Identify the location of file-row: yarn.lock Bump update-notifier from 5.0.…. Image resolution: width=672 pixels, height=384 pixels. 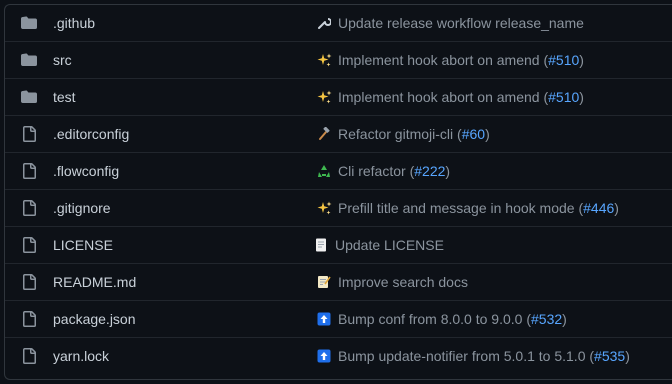
(338, 355).